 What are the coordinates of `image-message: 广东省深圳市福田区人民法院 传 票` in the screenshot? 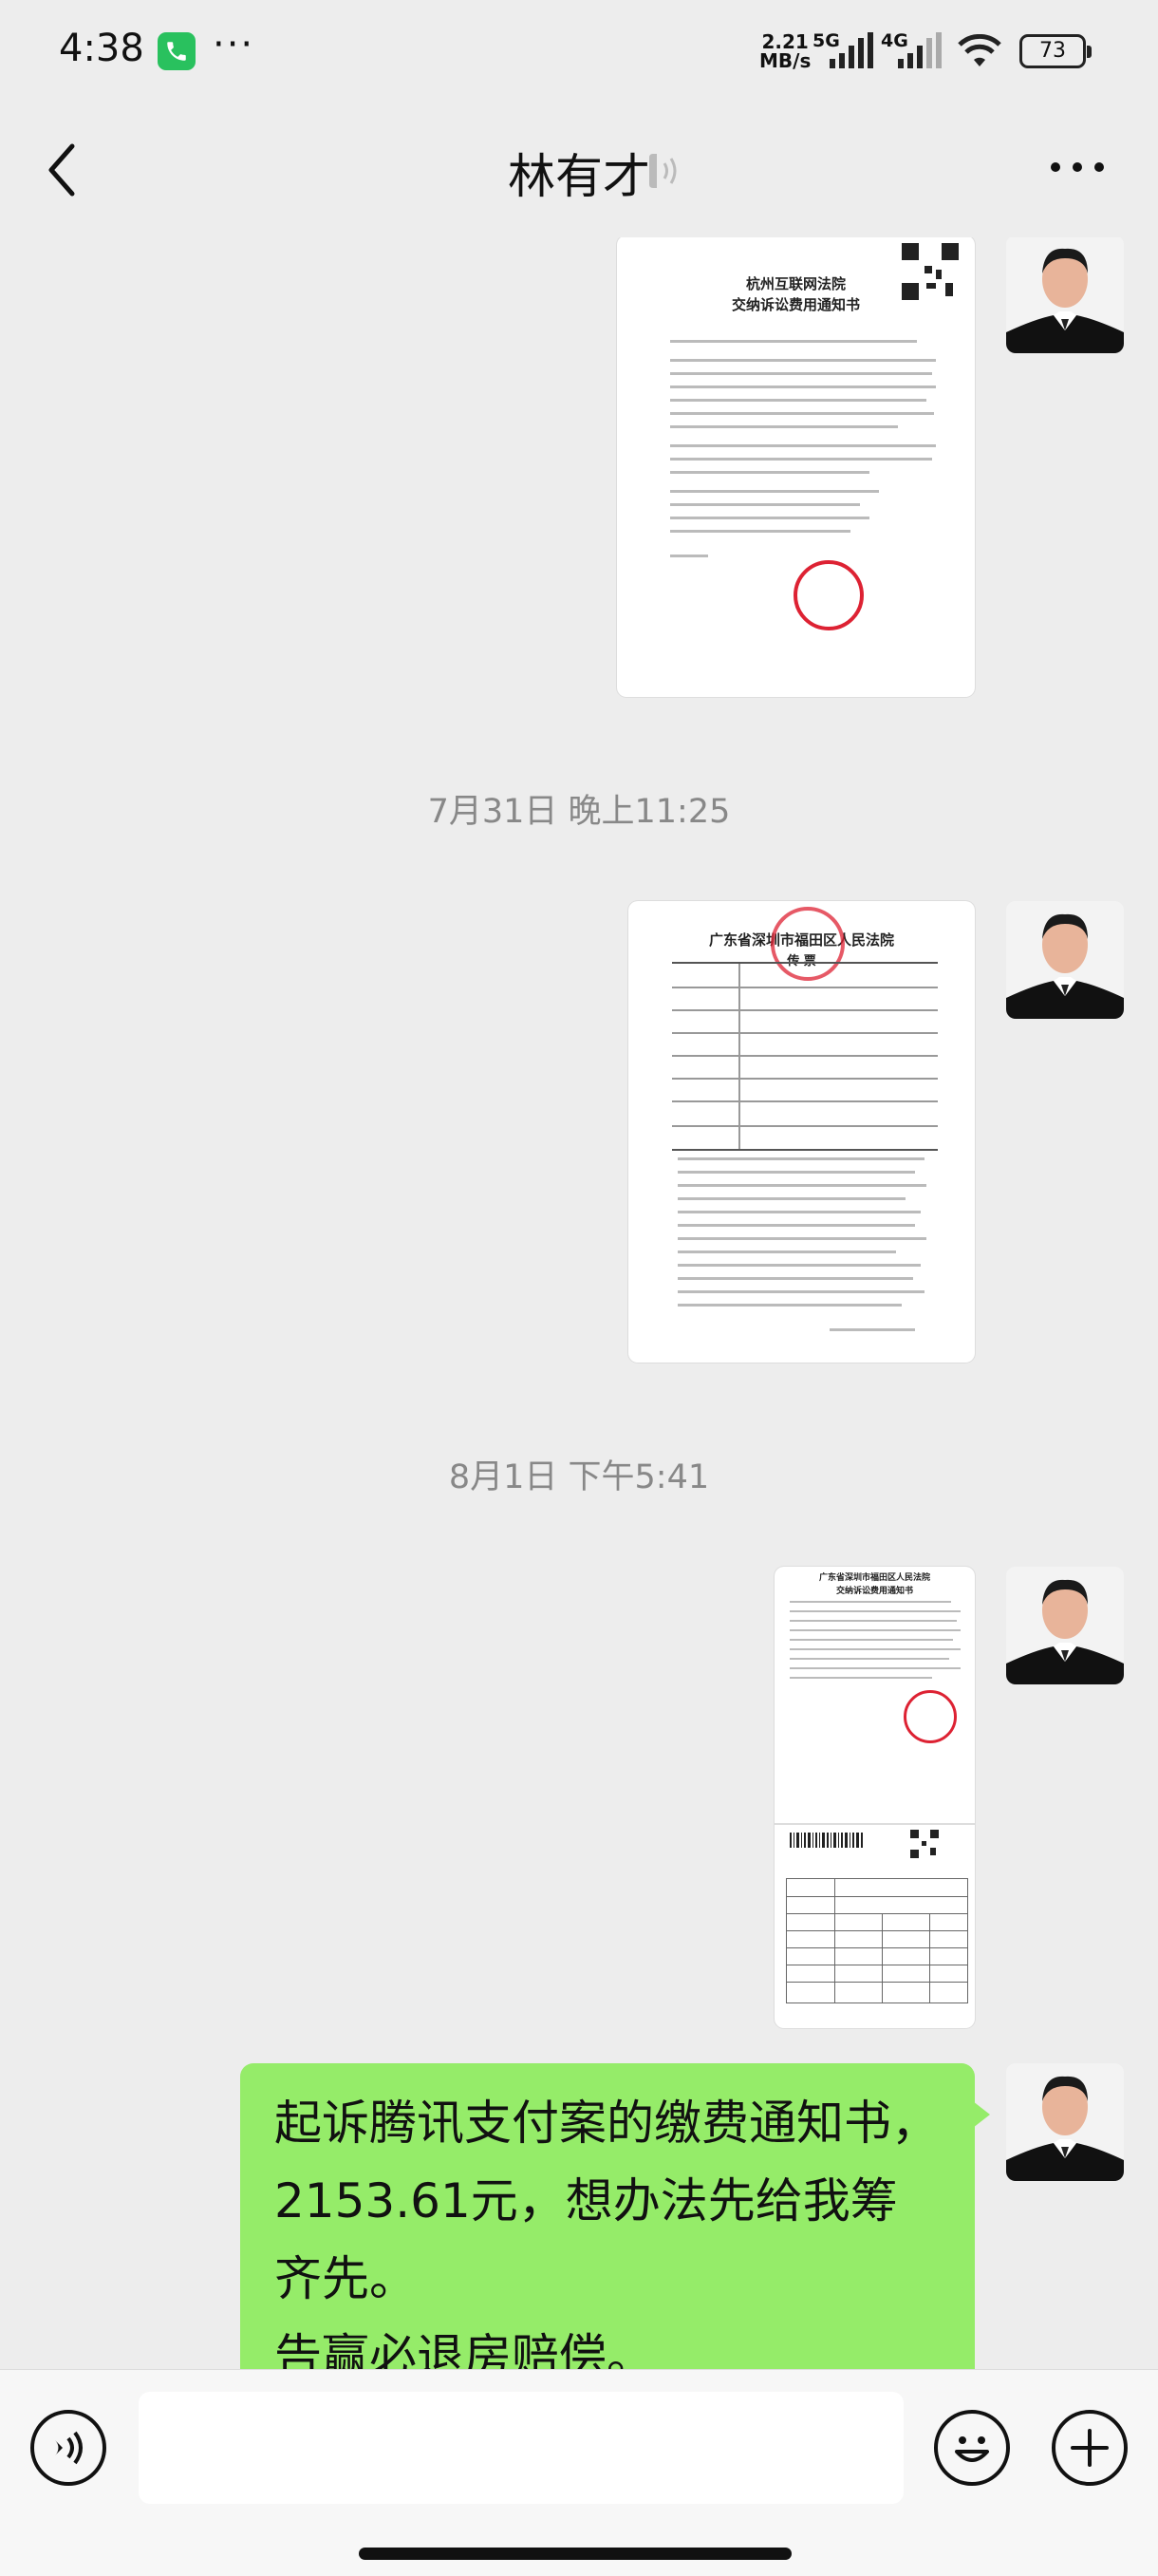 It's located at (801, 1132).